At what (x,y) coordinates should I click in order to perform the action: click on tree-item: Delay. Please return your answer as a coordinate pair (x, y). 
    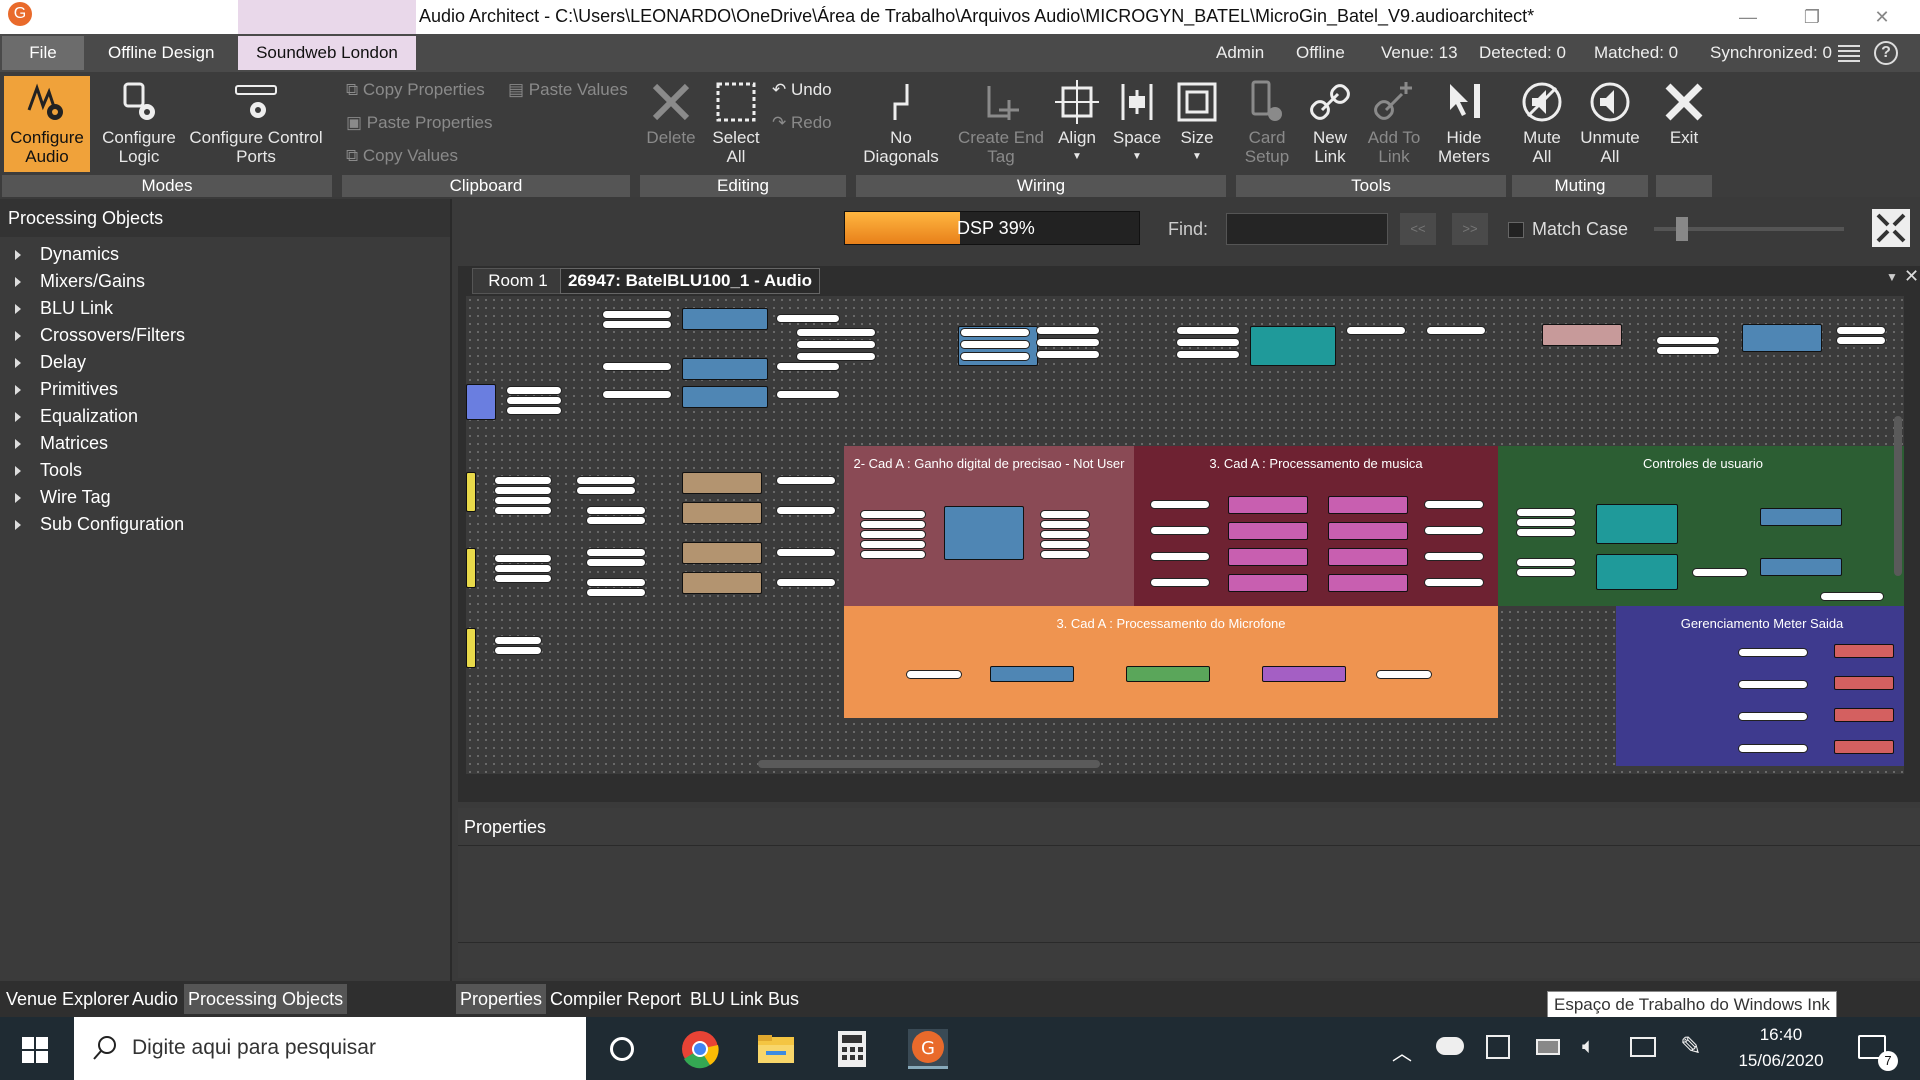
    Looking at the image, I should click on (225, 362).